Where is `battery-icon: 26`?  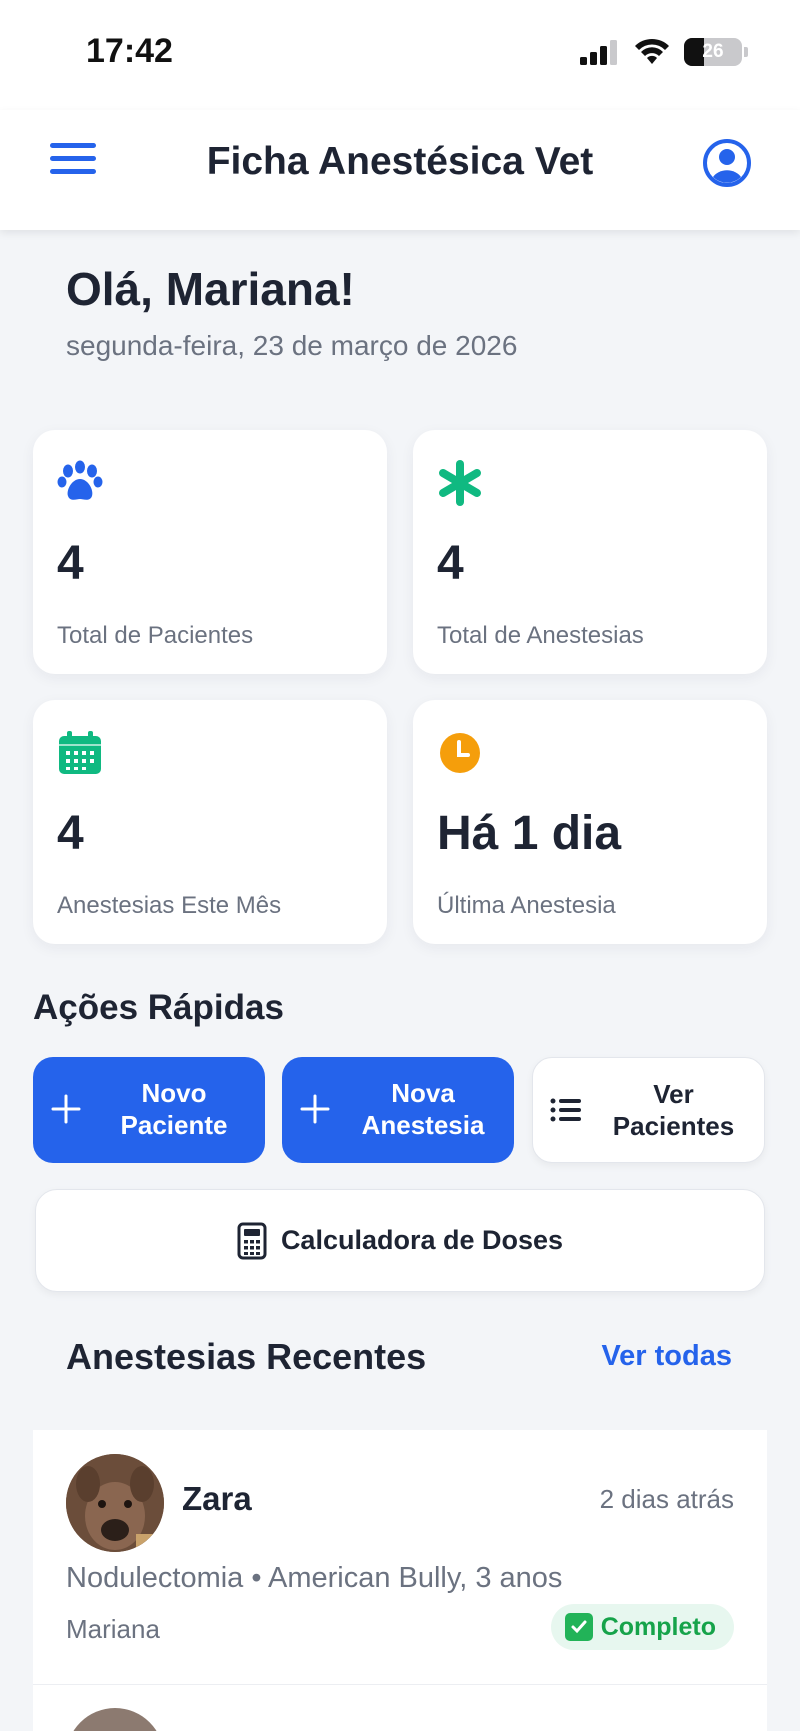
battery-icon: 26 is located at coordinates (713, 52).